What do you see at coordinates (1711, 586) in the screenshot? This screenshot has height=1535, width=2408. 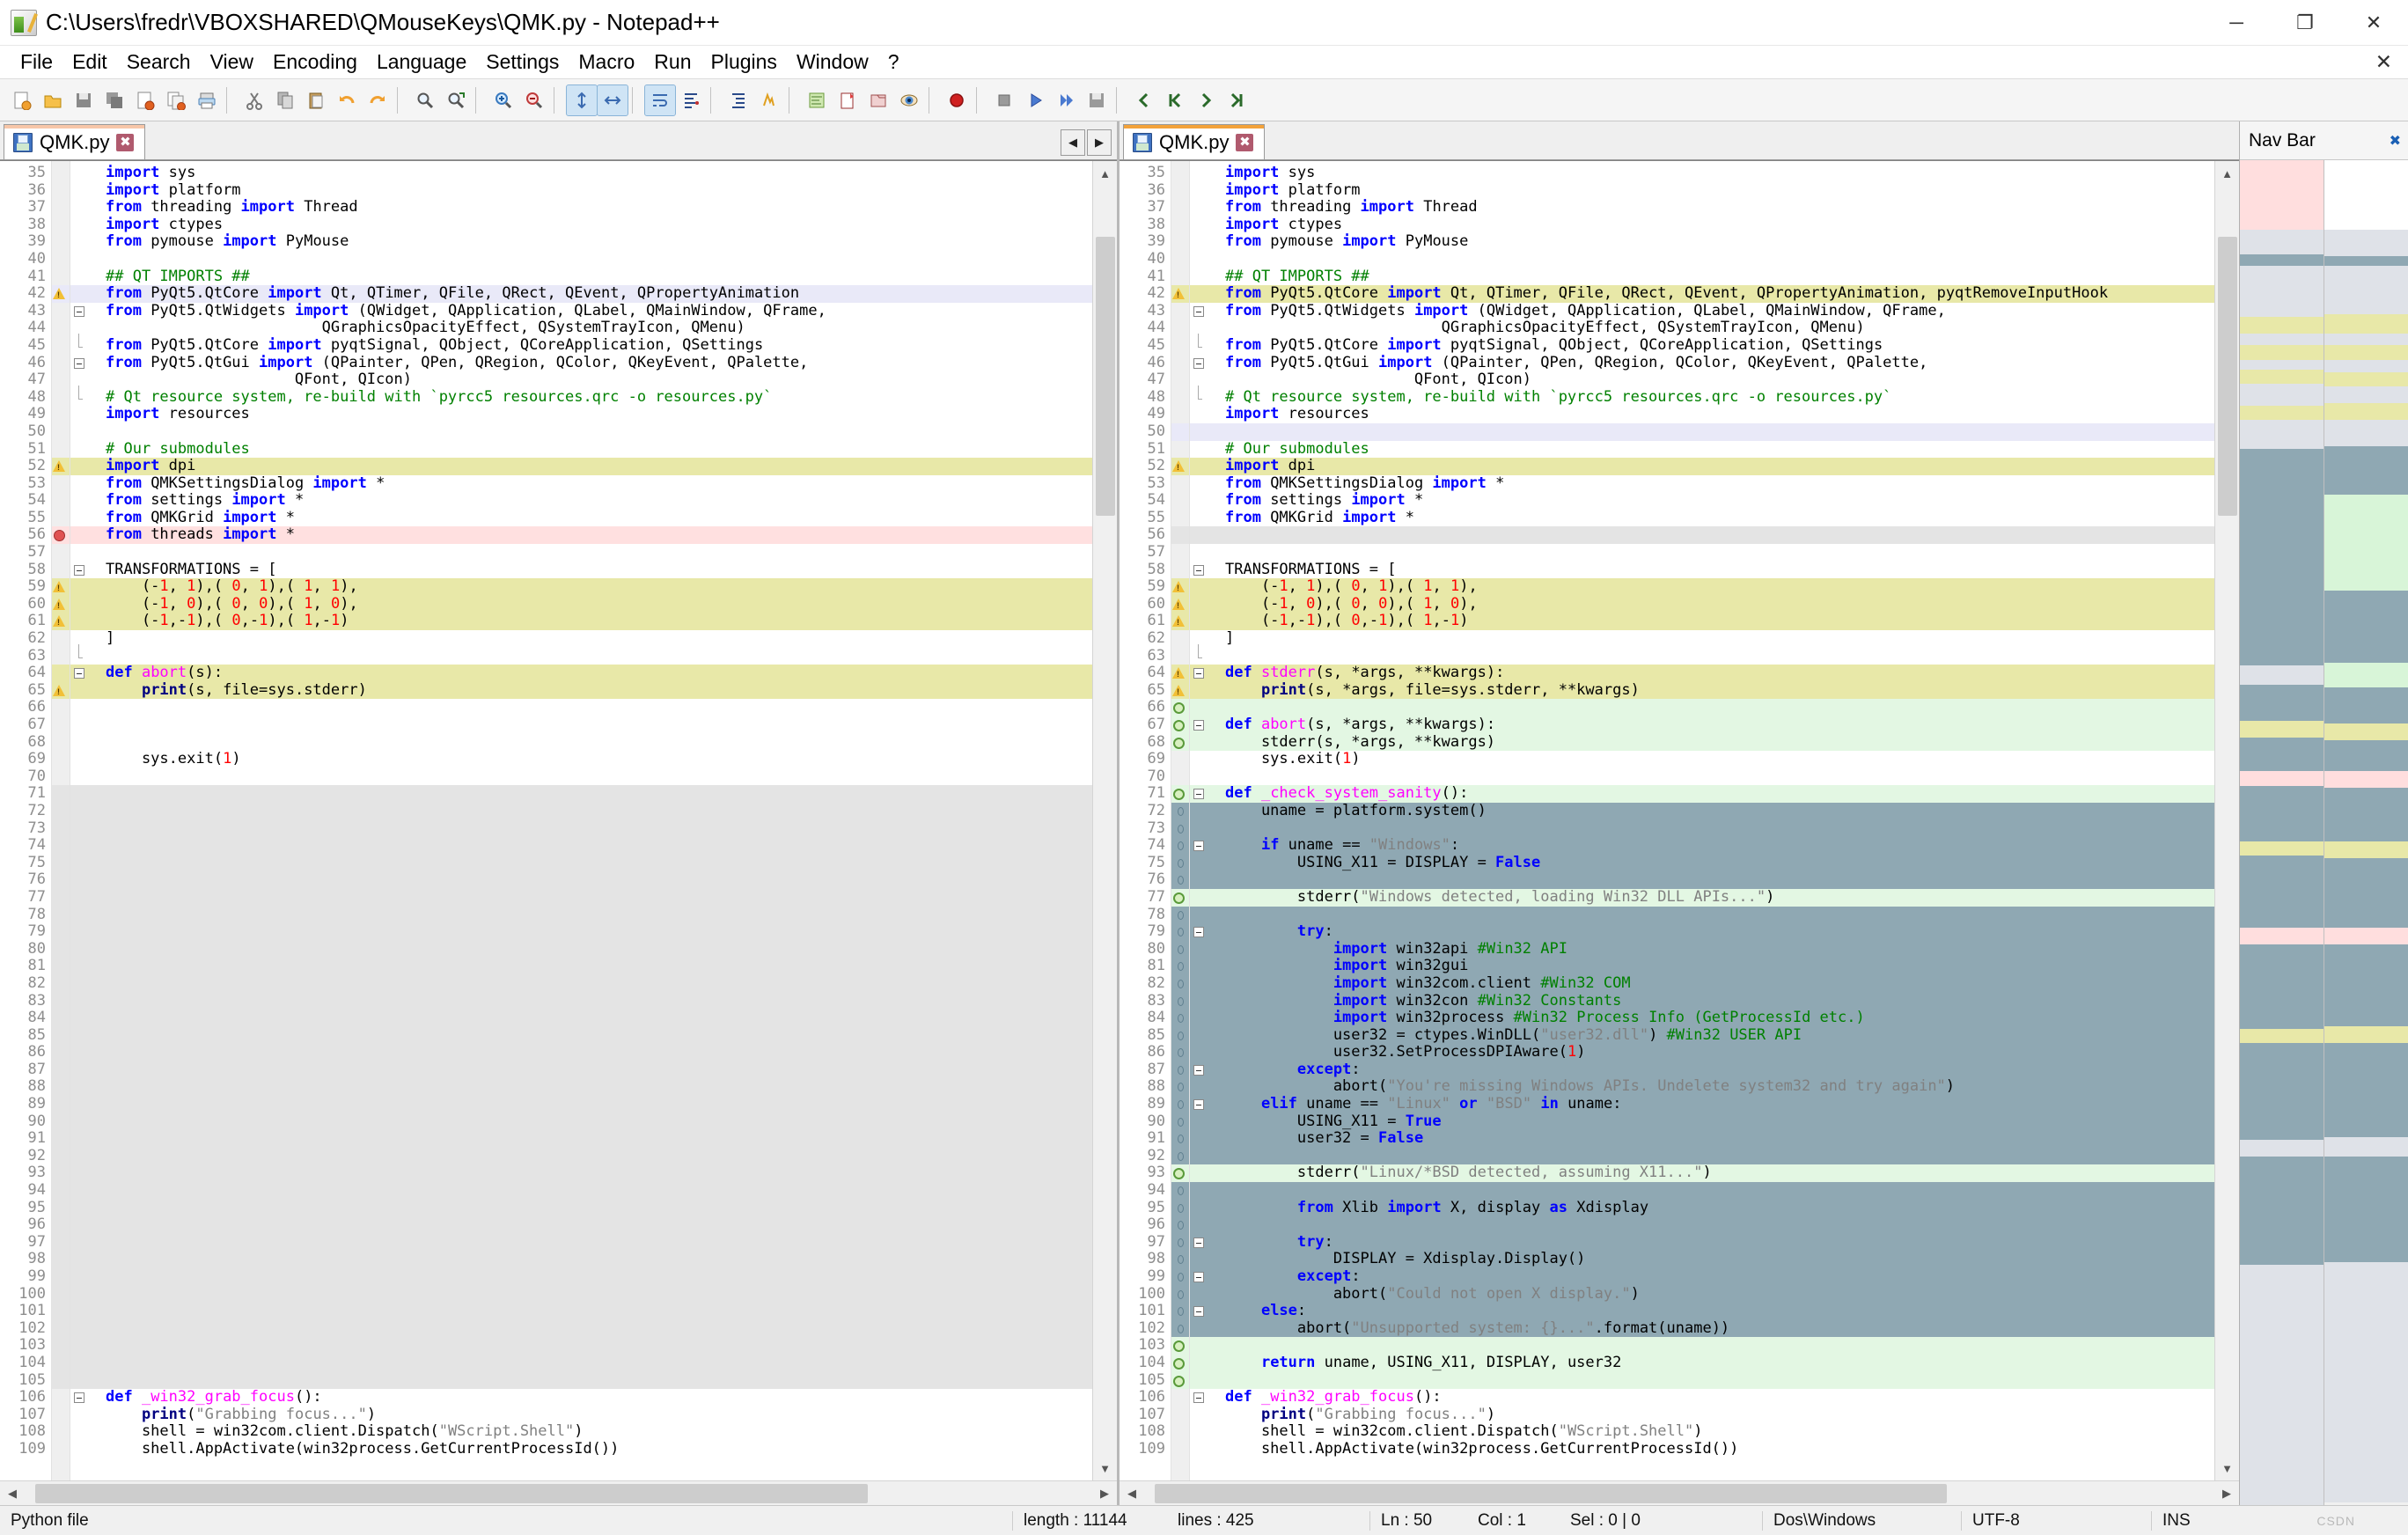 I see `code-line: (-1, 1),( 0, 1),( 1, 1),` at bounding box center [1711, 586].